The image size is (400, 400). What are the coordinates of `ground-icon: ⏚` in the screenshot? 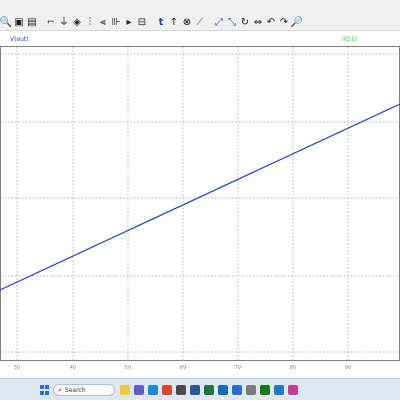 It's located at (64, 23).